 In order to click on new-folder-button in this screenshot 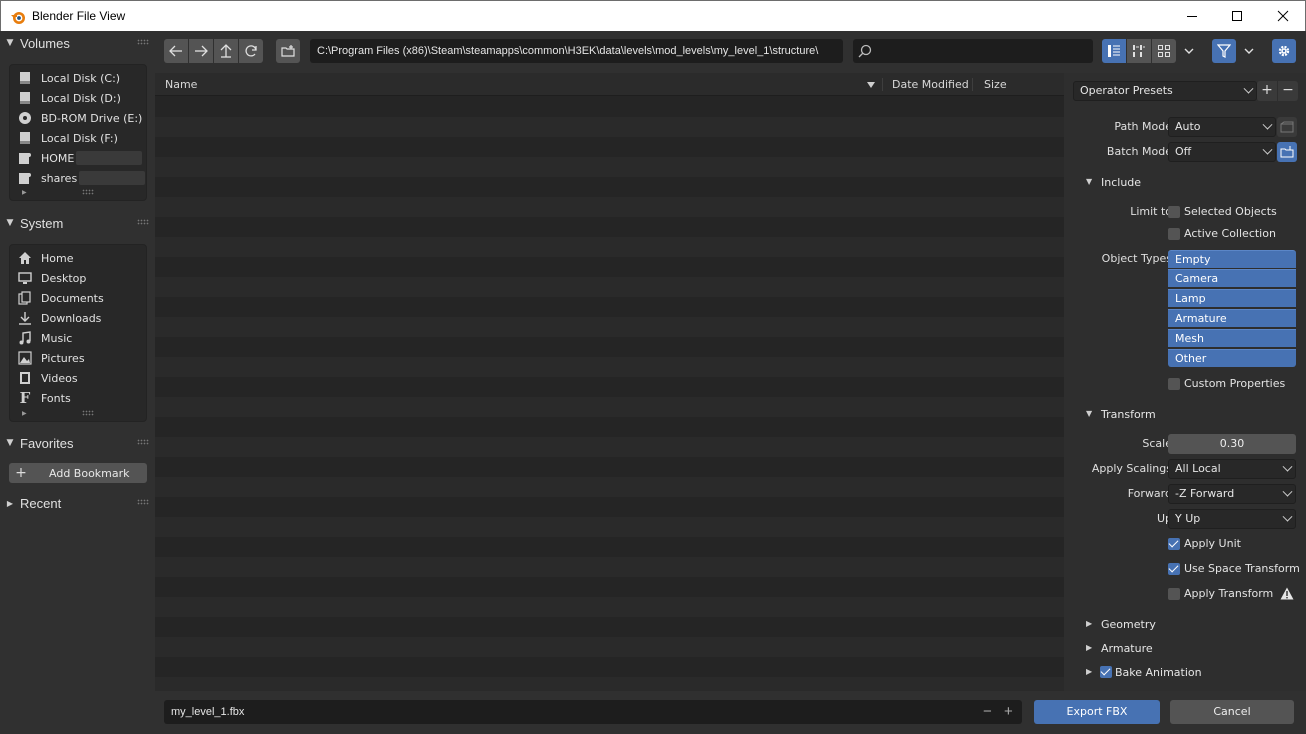, I will do `click(288, 51)`.